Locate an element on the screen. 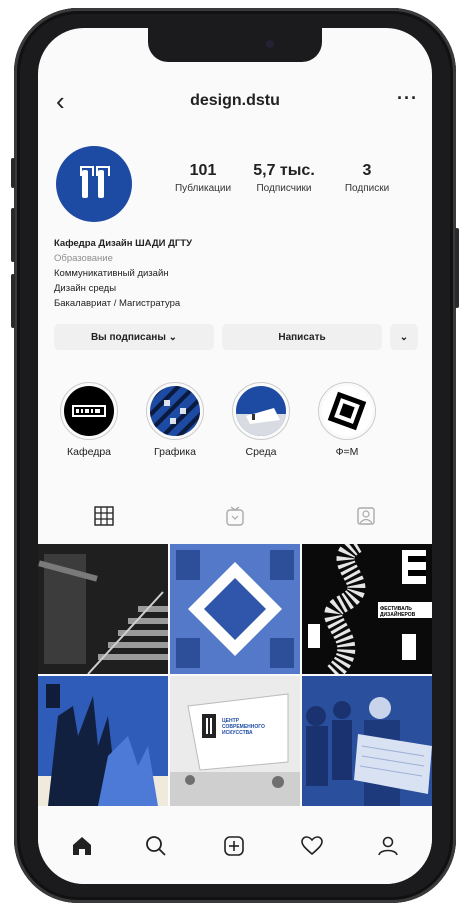 Image resolution: width=468 pixels, height=909 pixels. volume-up-button is located at coordinates (13, 235).